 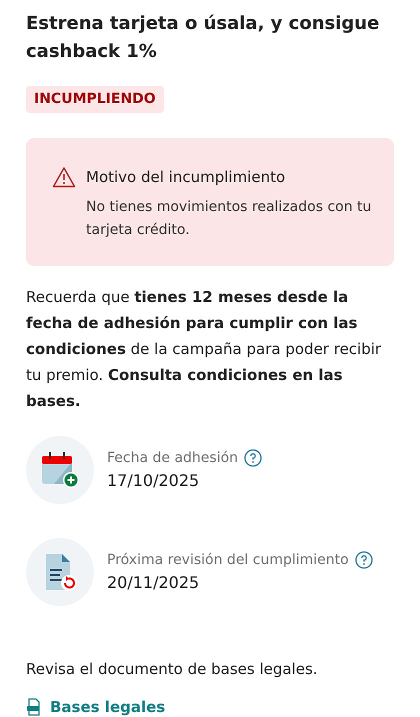 What do you see at coordinates (64, 177) in the screenshot?
I see `warning-icon` at bounding box center [64, 177].